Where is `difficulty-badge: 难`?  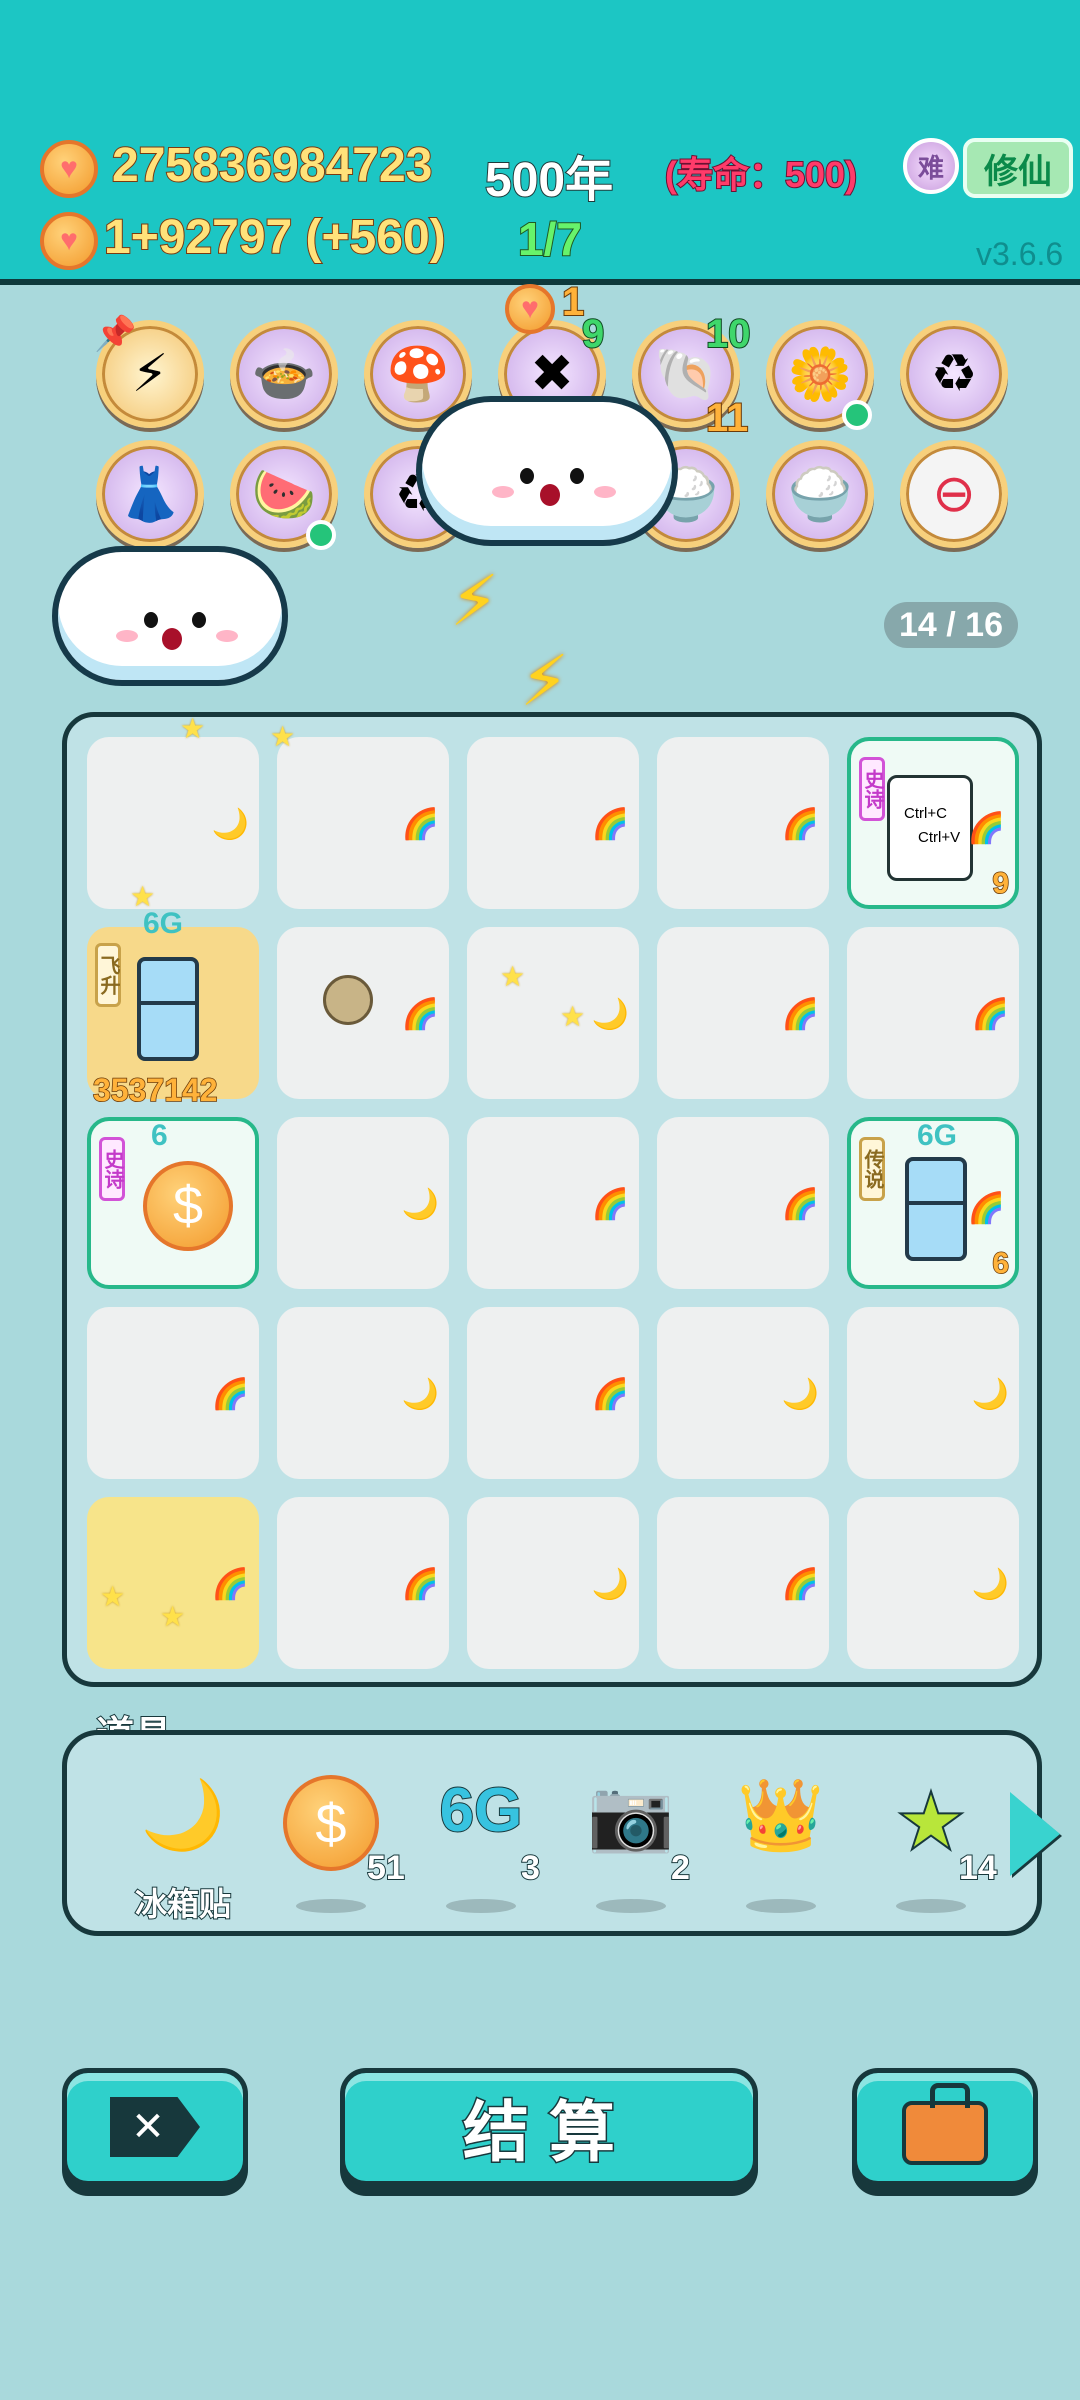 difficulty-badge: 难 is located at coordinates (931, 166).